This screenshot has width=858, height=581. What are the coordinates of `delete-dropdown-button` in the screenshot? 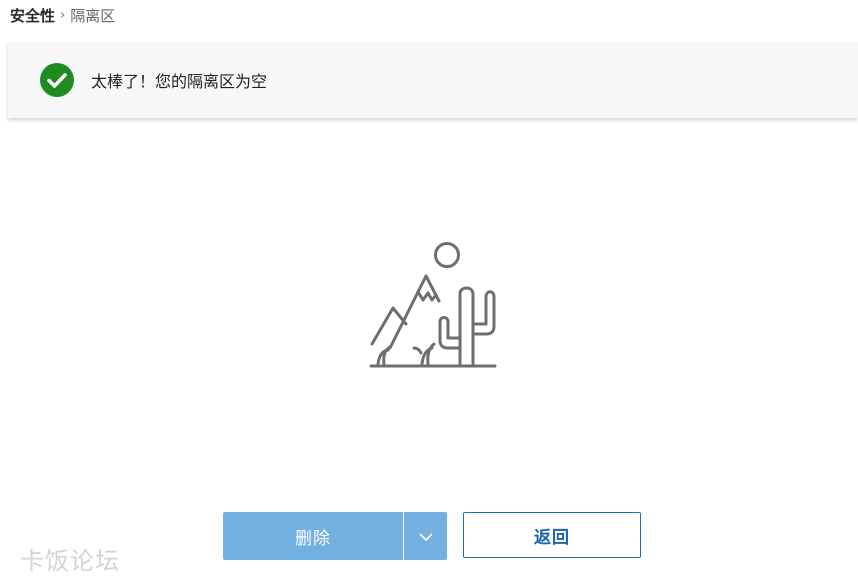 It's located at (425, 536).